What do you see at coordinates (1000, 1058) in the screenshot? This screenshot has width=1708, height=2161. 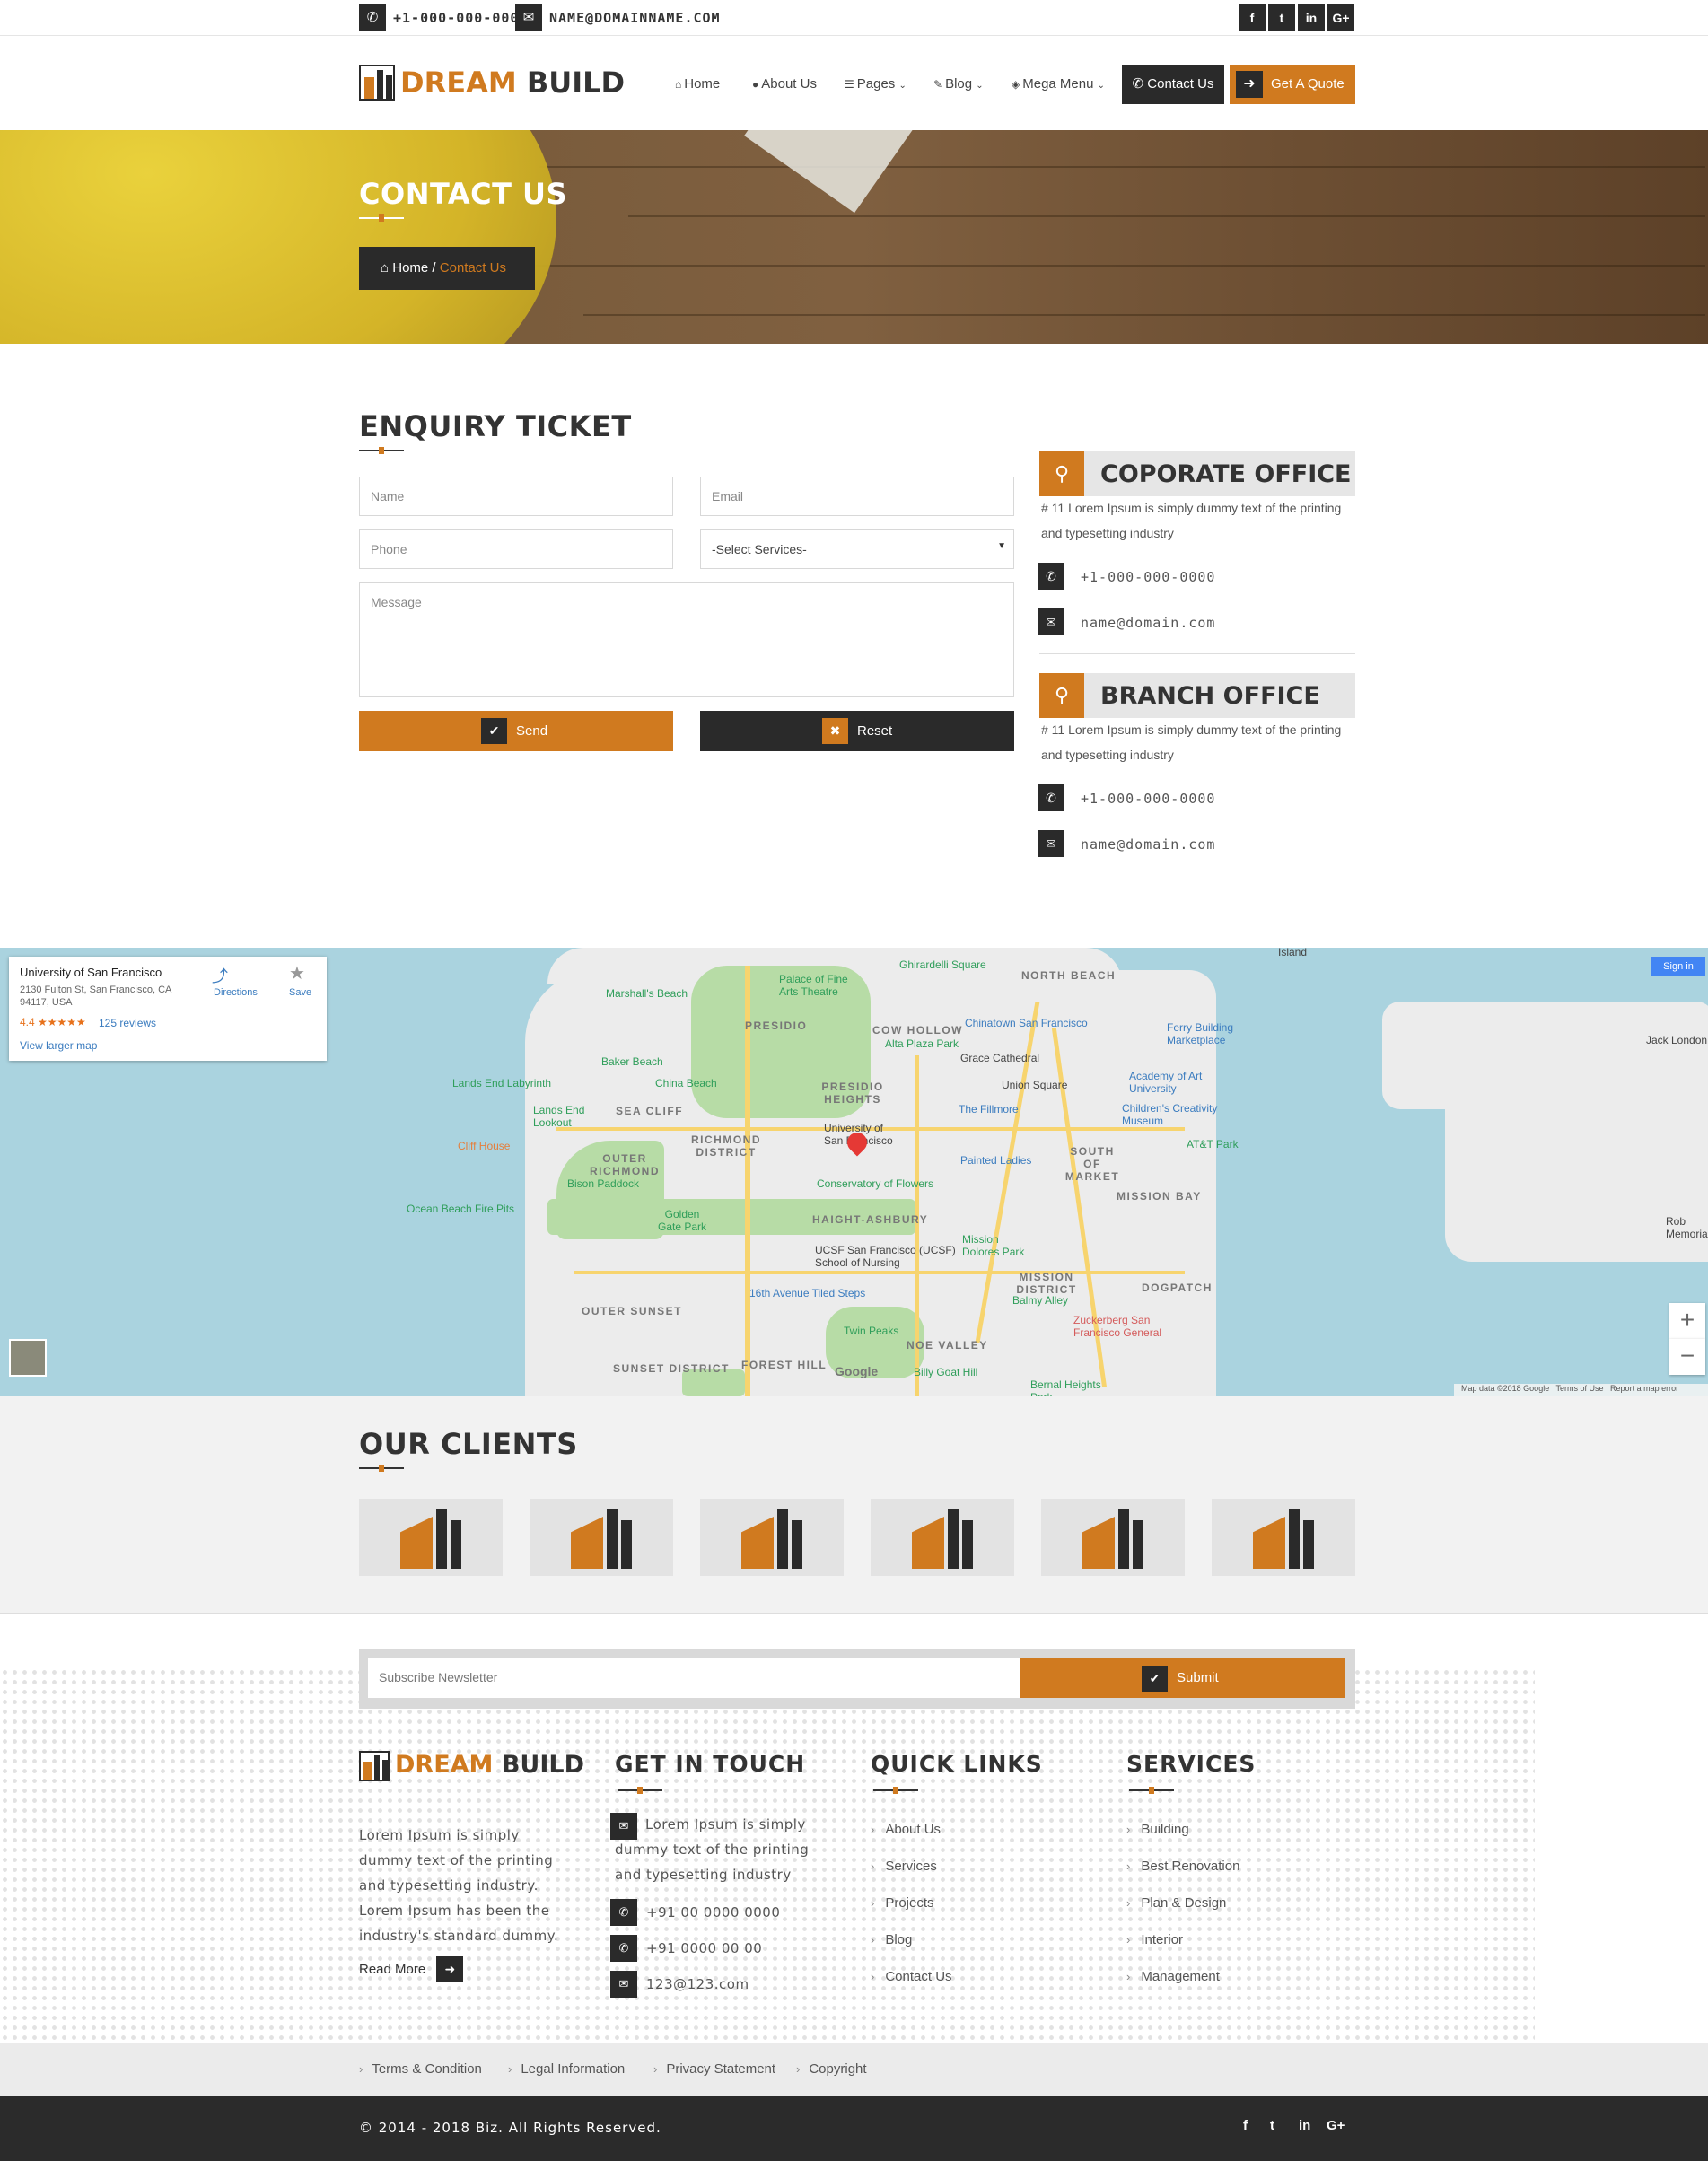 I see `map-label: Grace Cathedral` at bounding box center [1000, 1058].